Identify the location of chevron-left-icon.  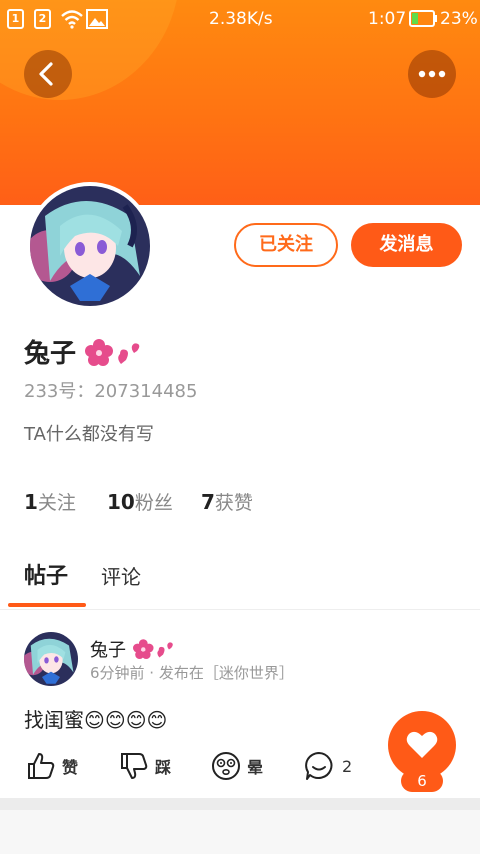
(46, 74).